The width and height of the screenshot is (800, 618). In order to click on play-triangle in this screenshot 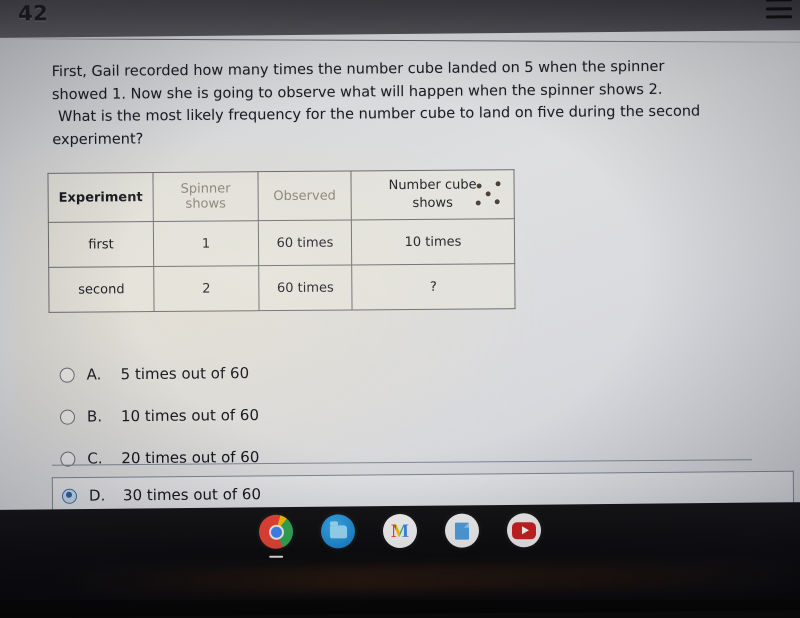, I will do `click(525, 530)`.